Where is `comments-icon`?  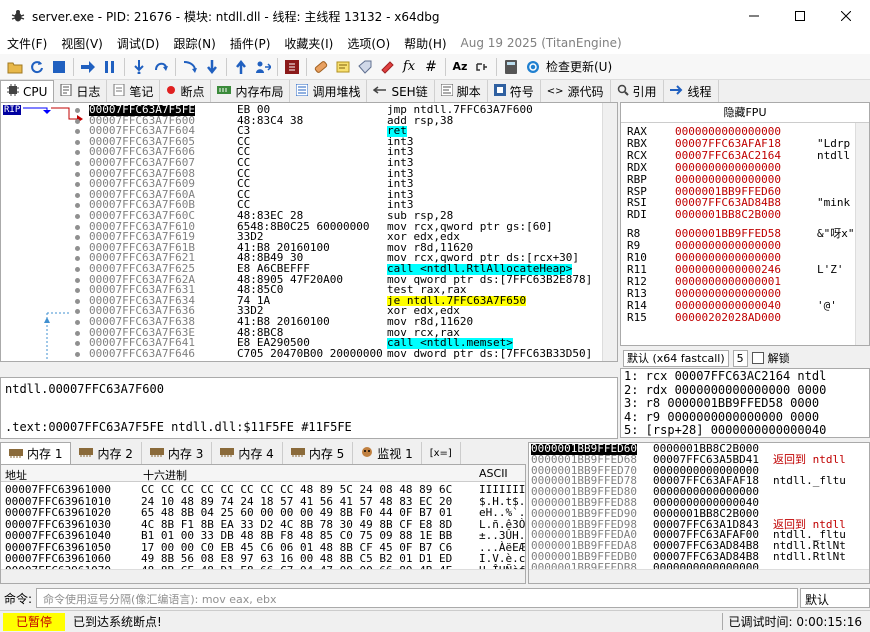 comments-icon is located at coordinates (343, 67).